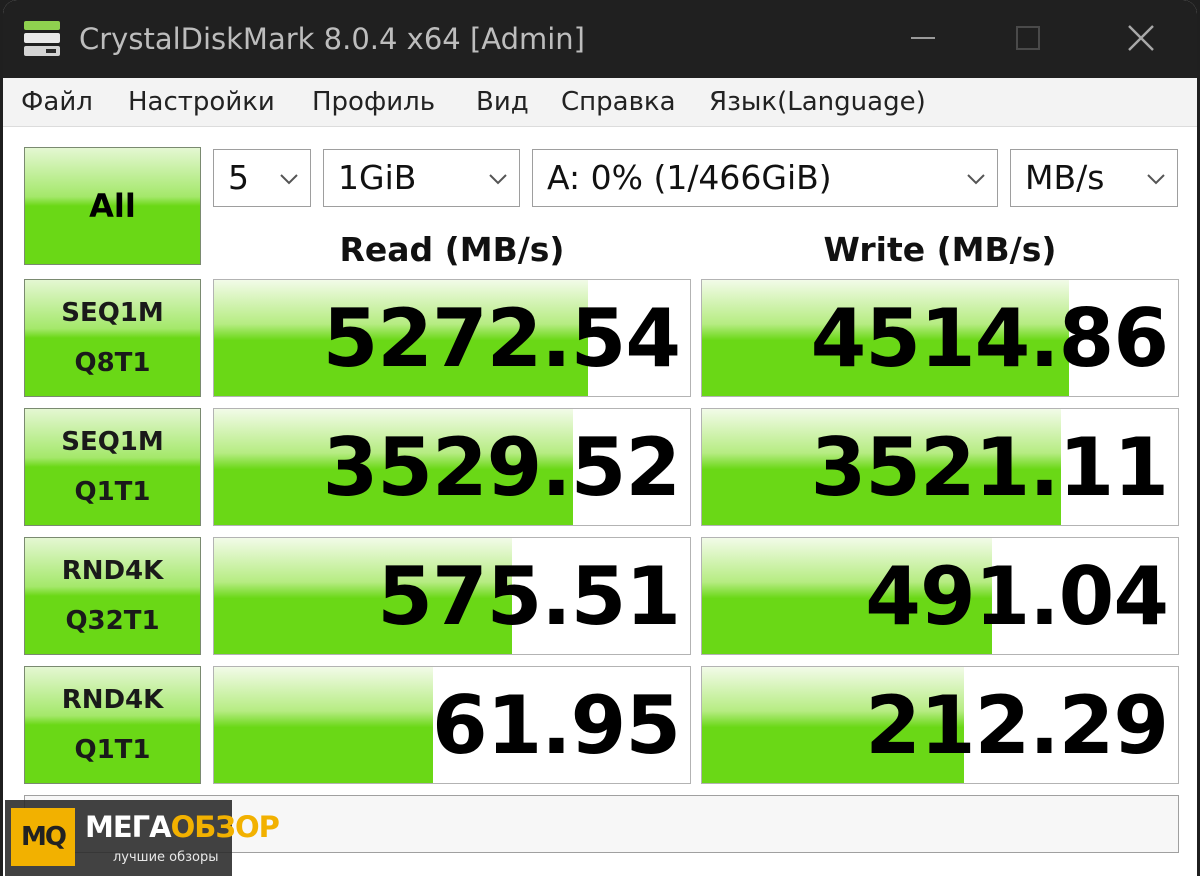 This screenshot has height=876, width=1200. I want to click on read-result-cell: 575.51, so click(452, 596).